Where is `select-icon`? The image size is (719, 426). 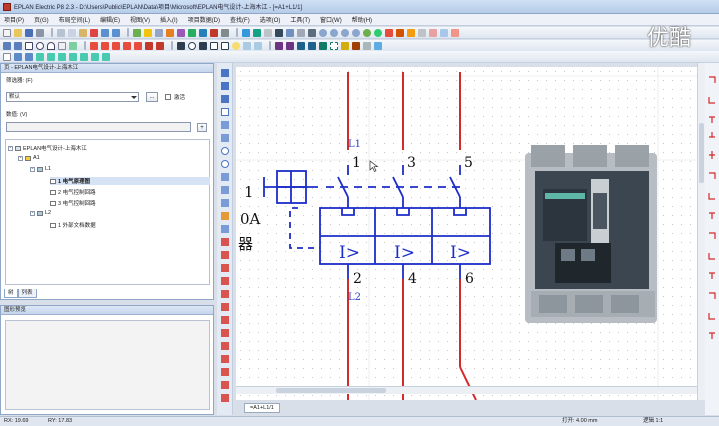 select-icon is located at coordinates (225, 73).